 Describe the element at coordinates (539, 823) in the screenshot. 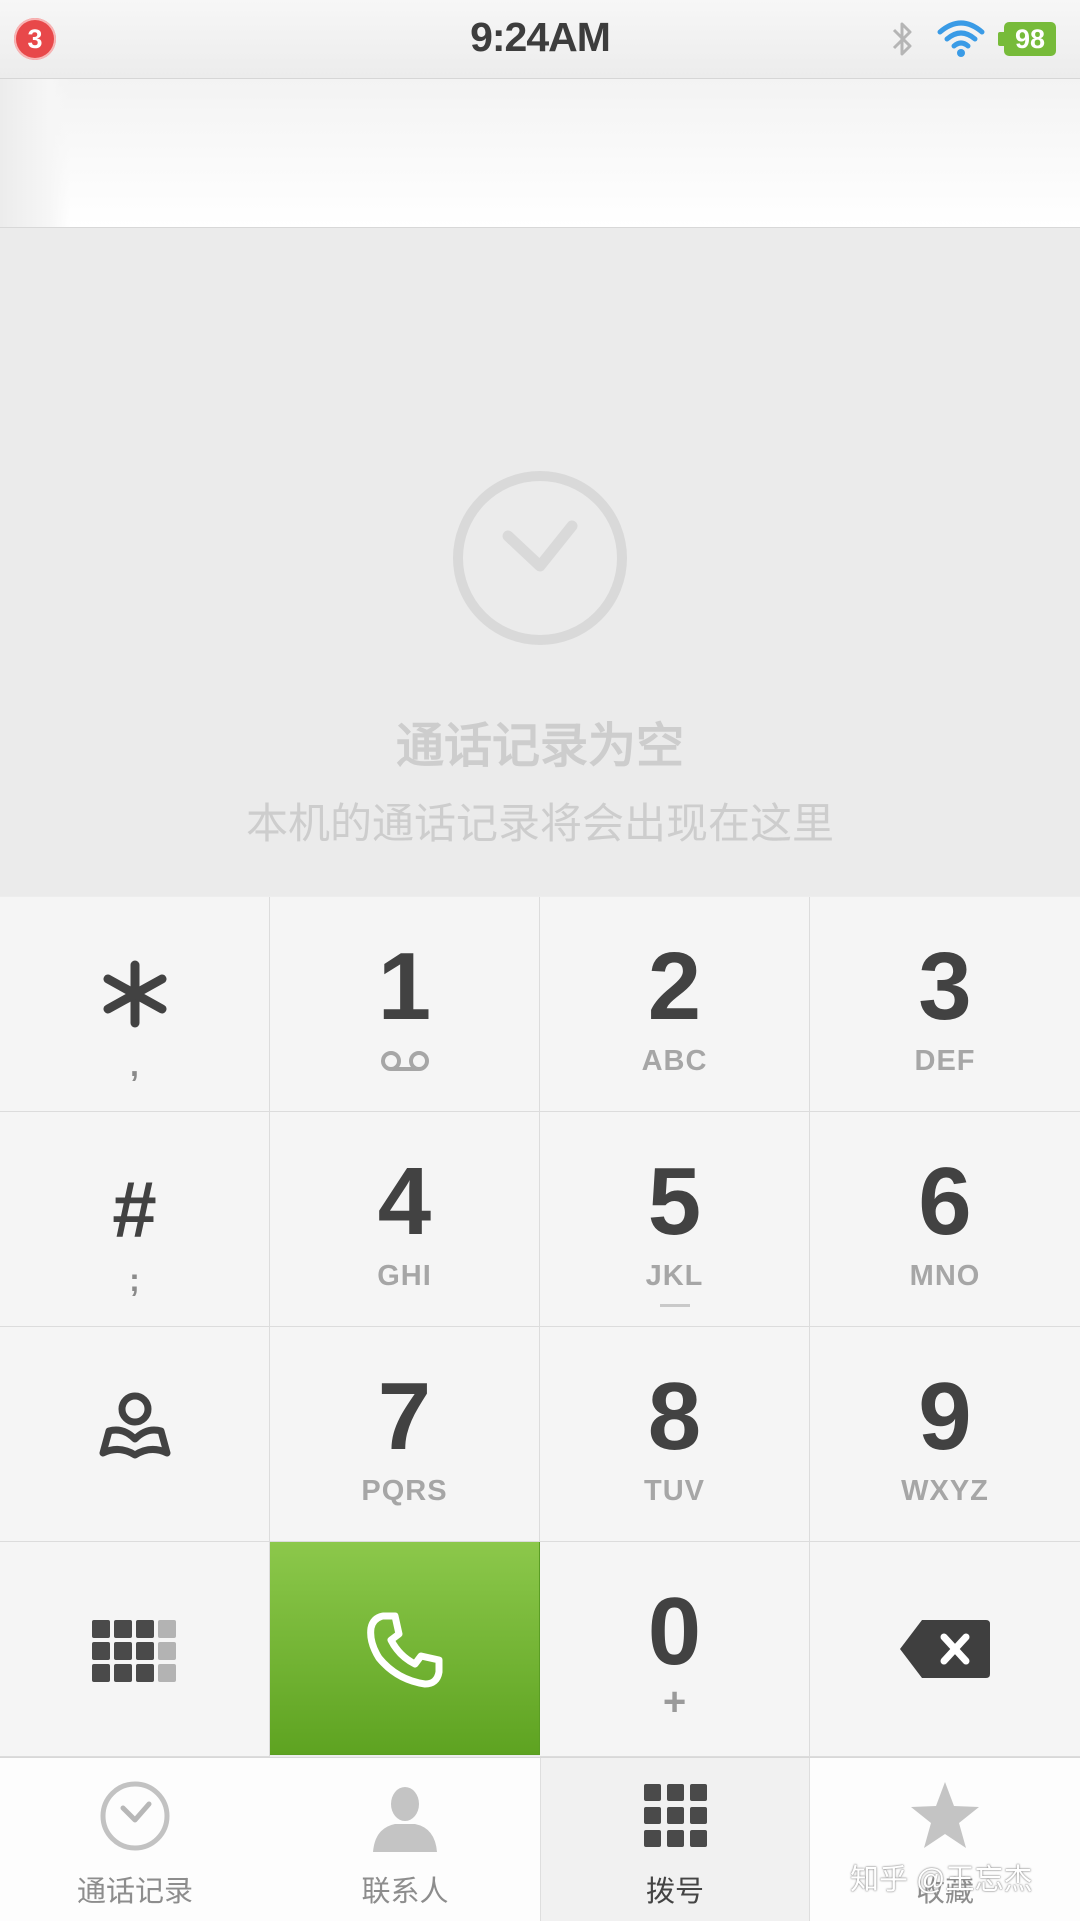

I see `empty-subtitle: 本机的通话记录将会出现在这里` at that location.